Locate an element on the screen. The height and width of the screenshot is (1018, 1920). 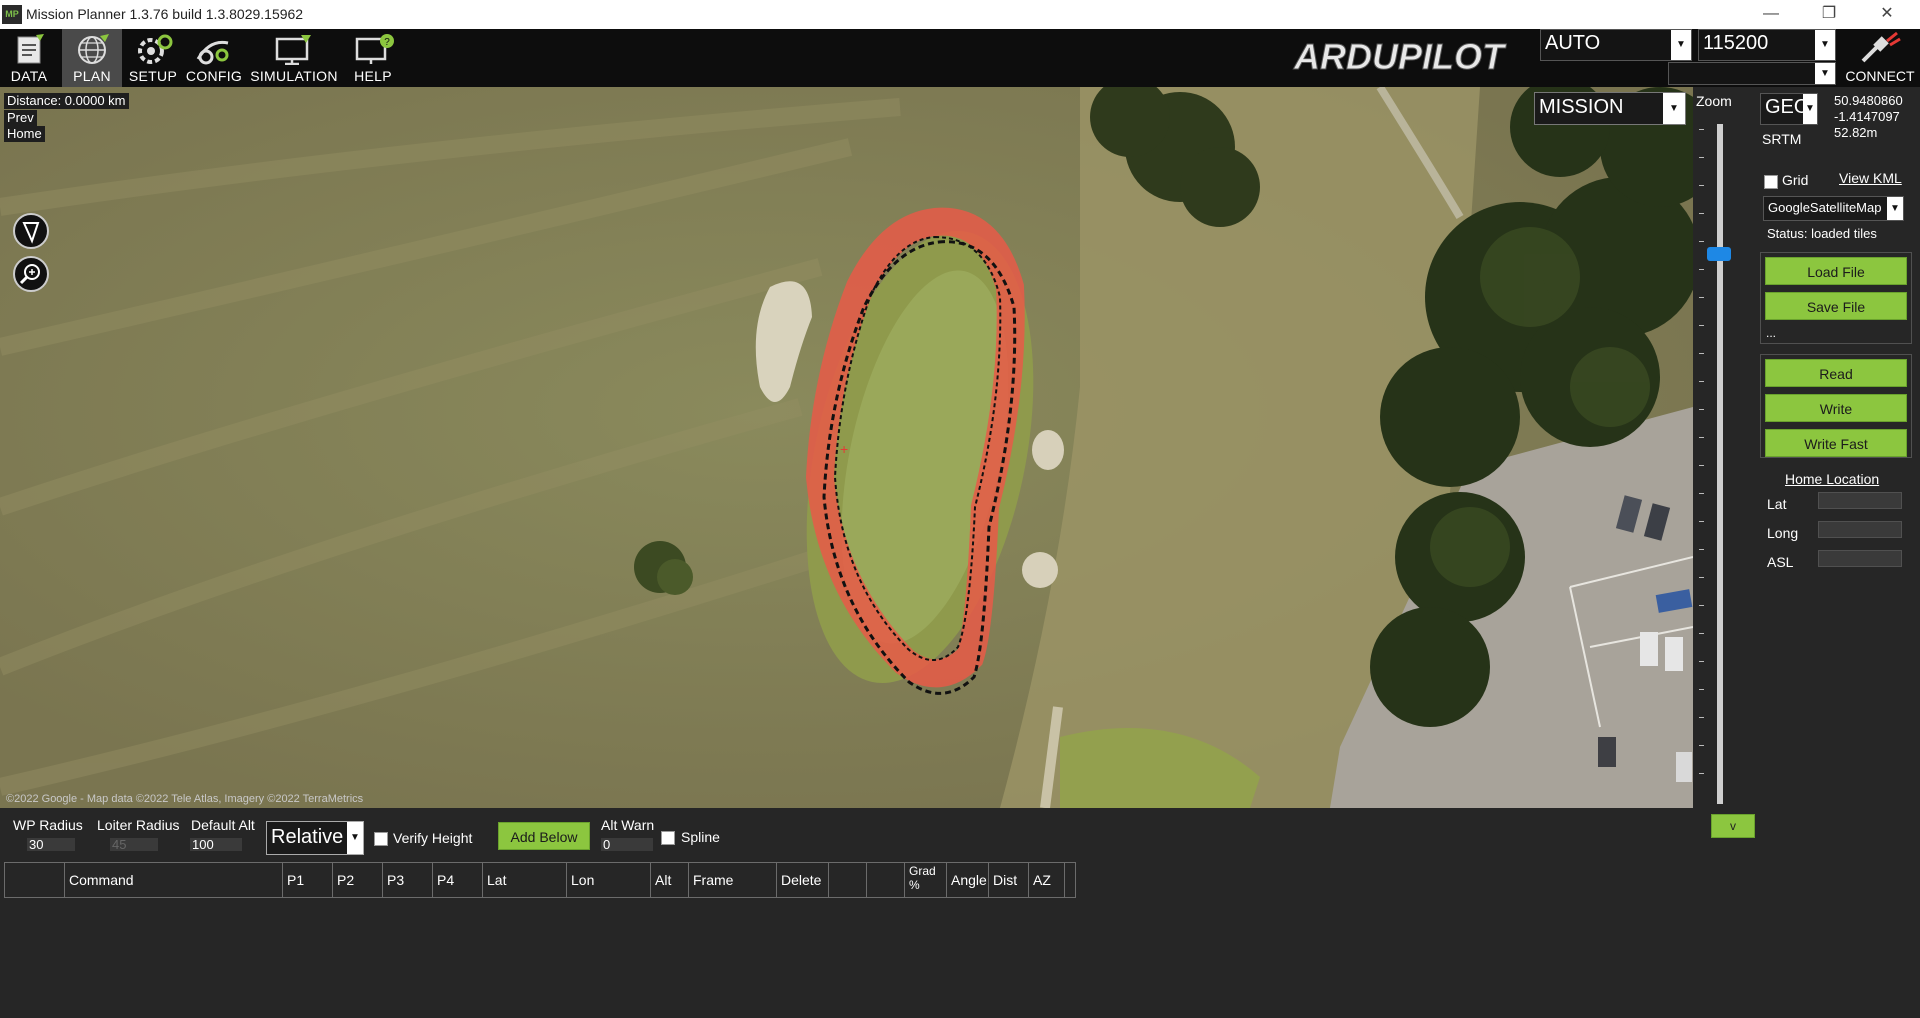
column-header-command: Command is located at coordinates (174, 880).